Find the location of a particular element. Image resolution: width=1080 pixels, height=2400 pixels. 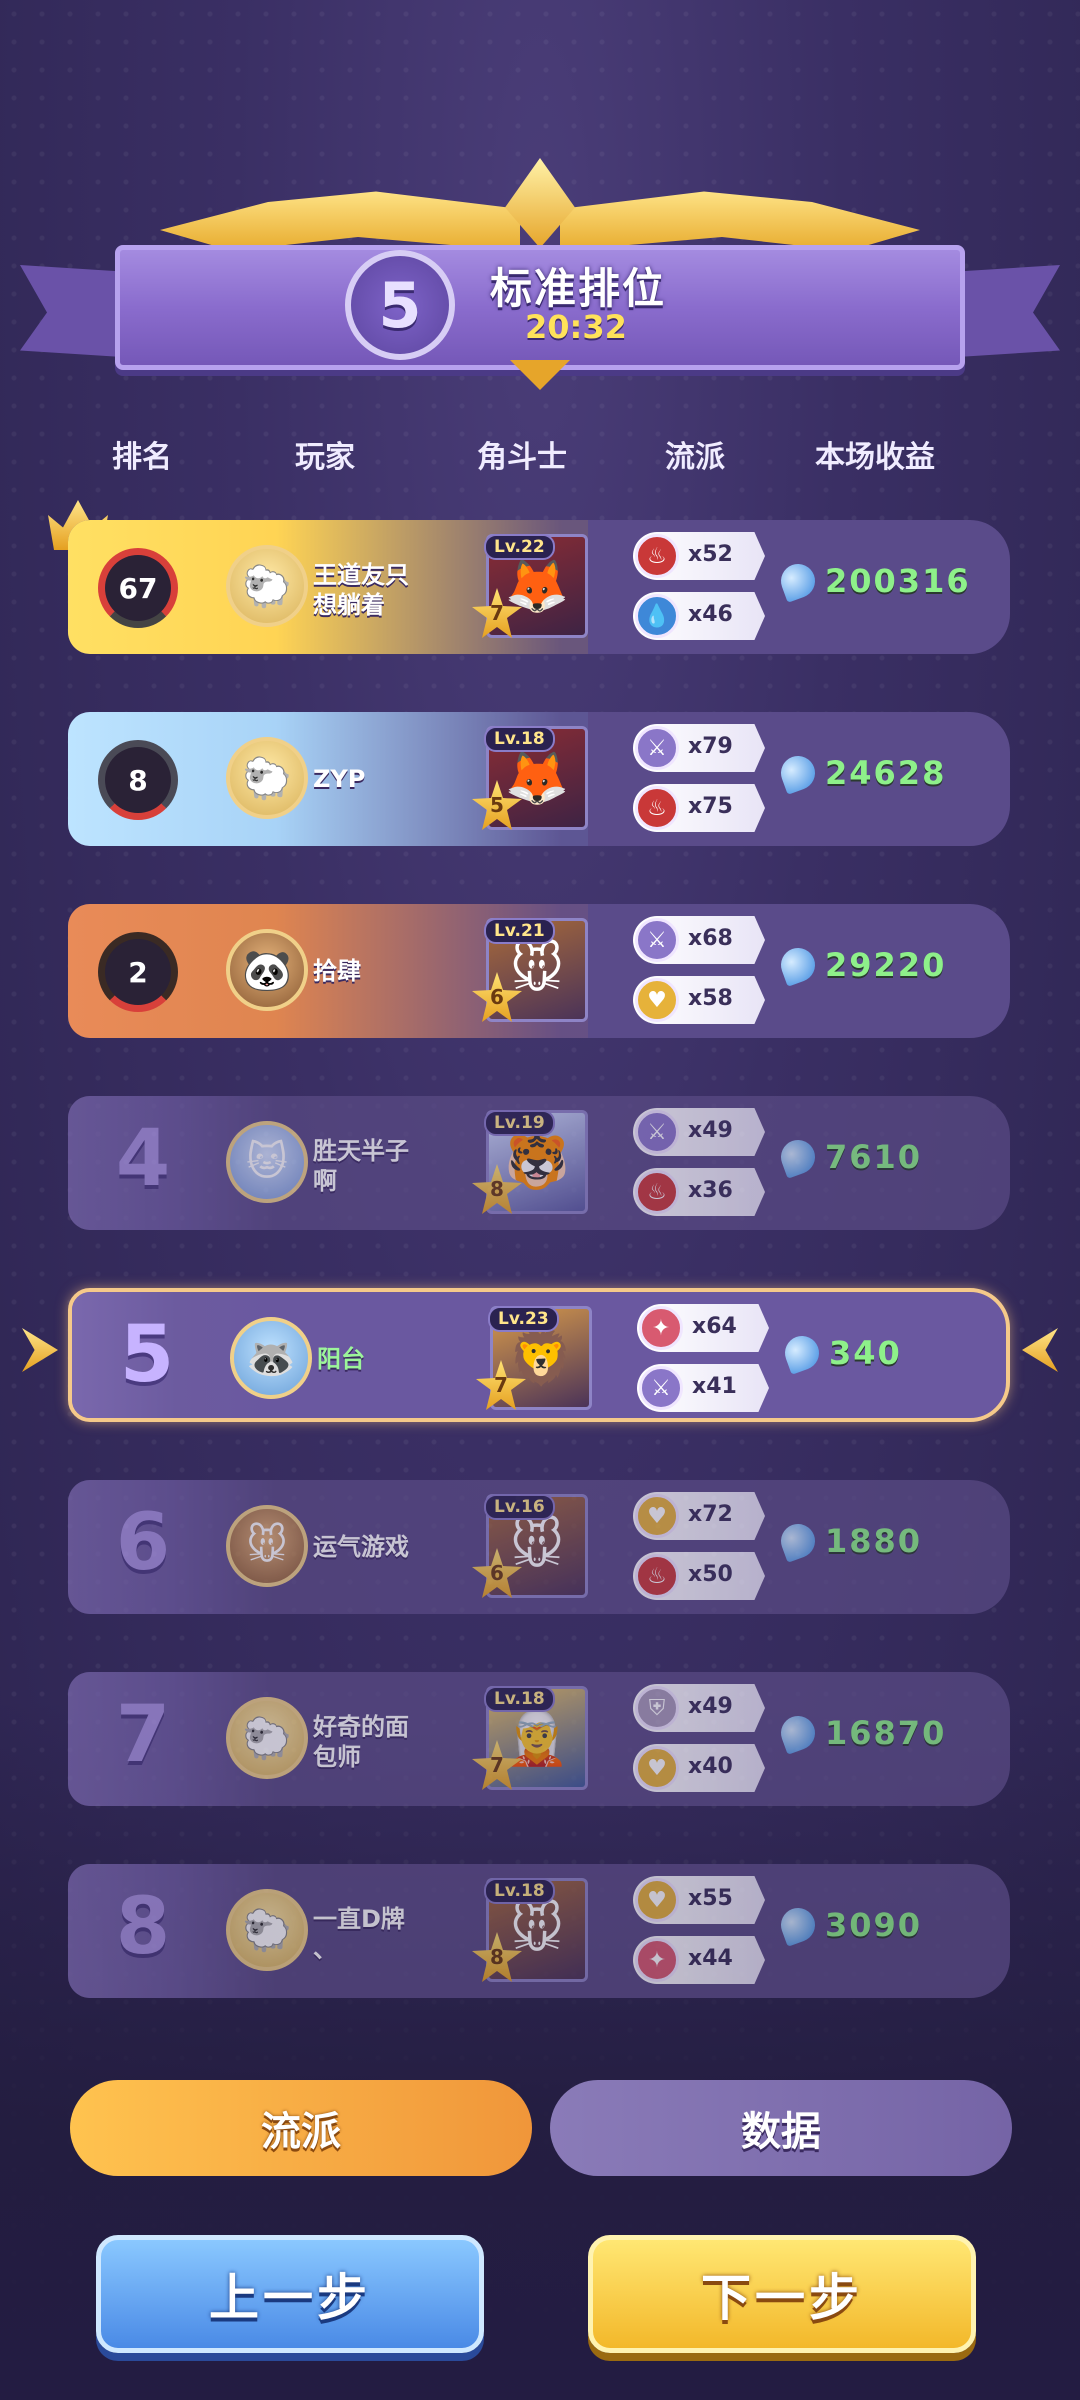

champion-level: Lv.21 is located at coordinates (519, 931).